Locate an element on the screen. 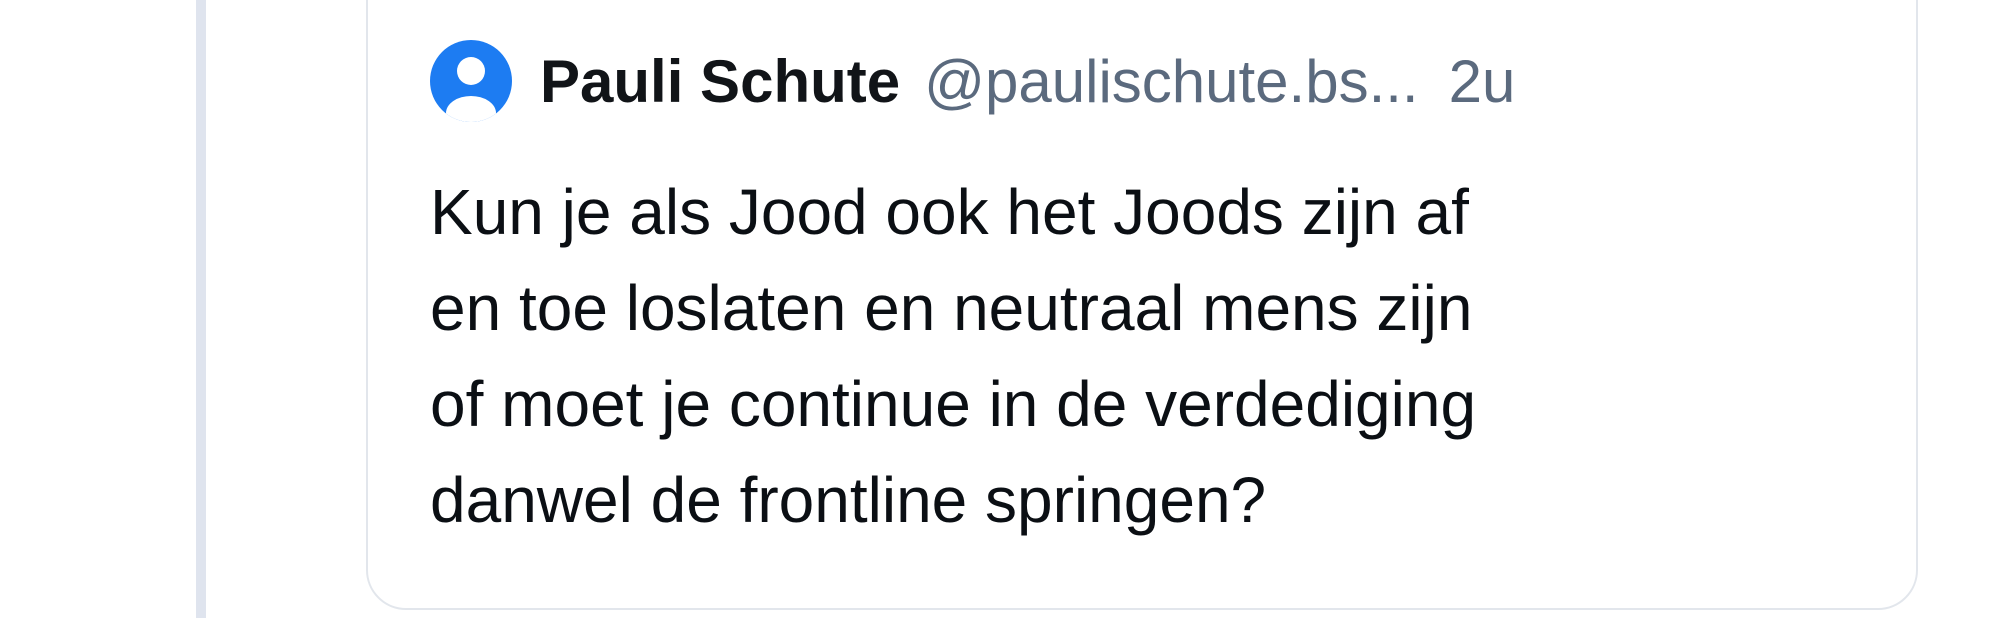 The image size is (2000, 618). author-display-name: Pauli Schute is located at coordinates (720, 81).